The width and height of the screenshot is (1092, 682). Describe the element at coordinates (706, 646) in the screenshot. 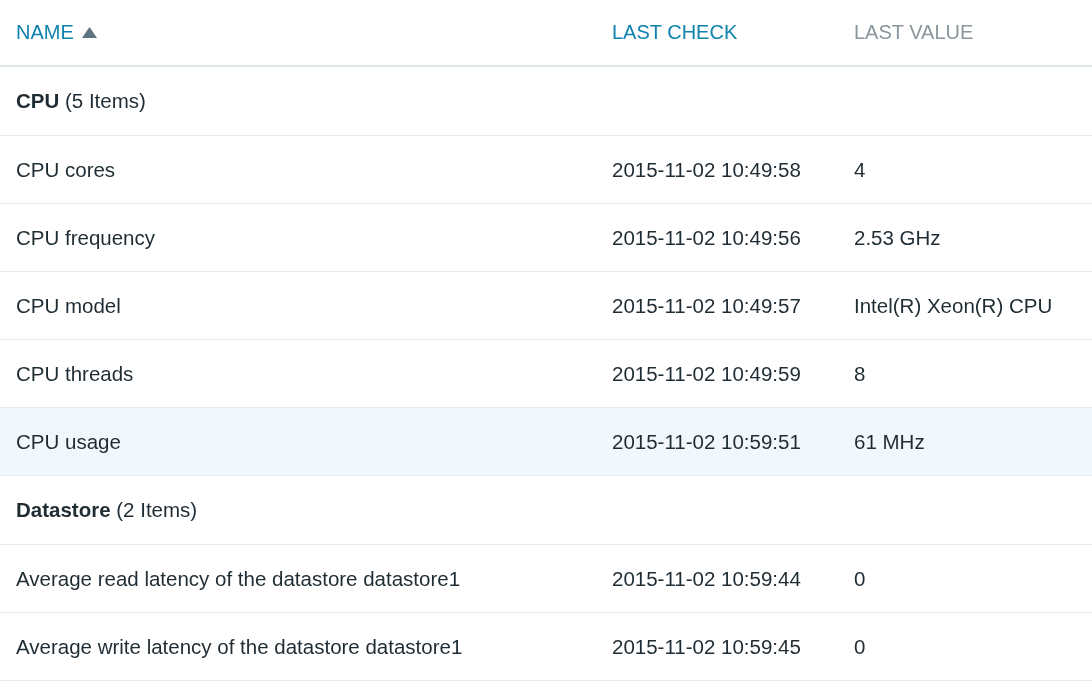

I see `last-check-cell-text: 2015-11-02 10:59:45` at that location.